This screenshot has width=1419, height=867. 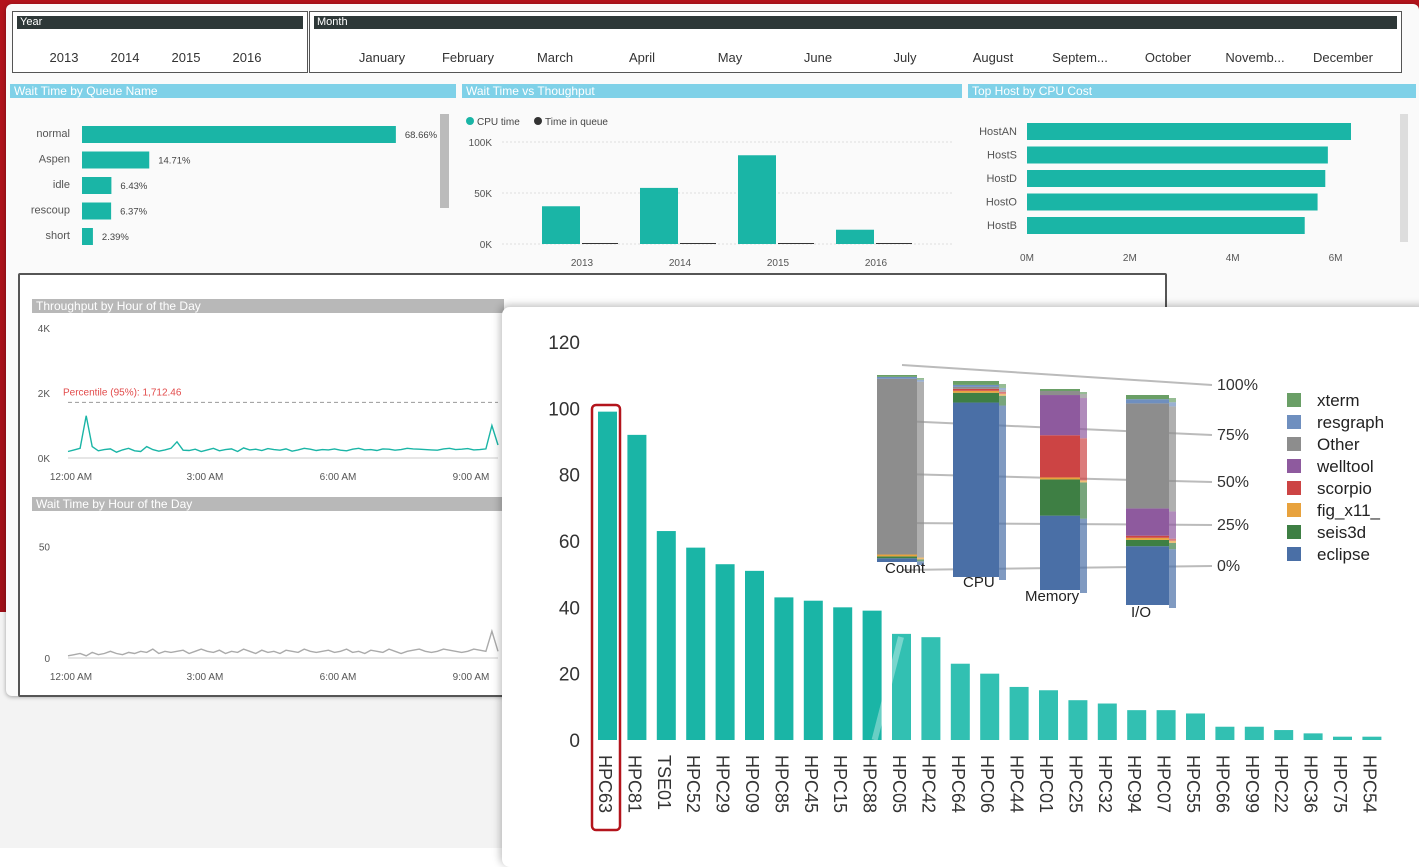 I want to click on hourly-line, so click(x=283, y=434).